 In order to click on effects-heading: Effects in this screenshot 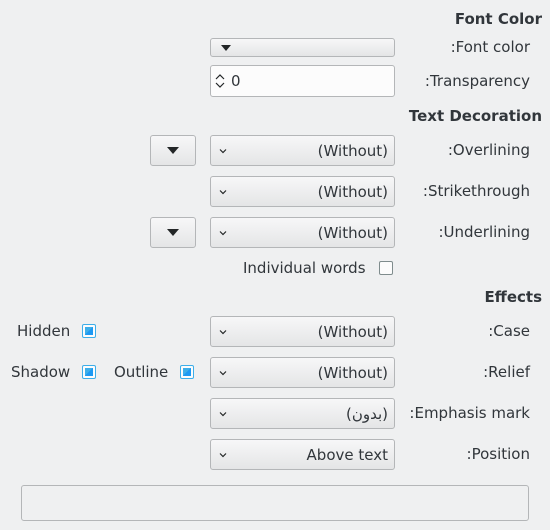, I will do `click(513, 297)`.